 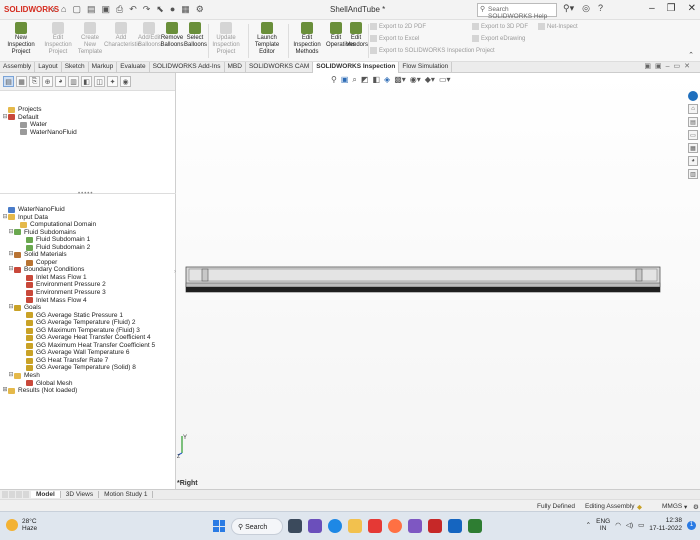 I want to click on search-dropdown-icon: ⚲▾, so click(x=568, y=8).